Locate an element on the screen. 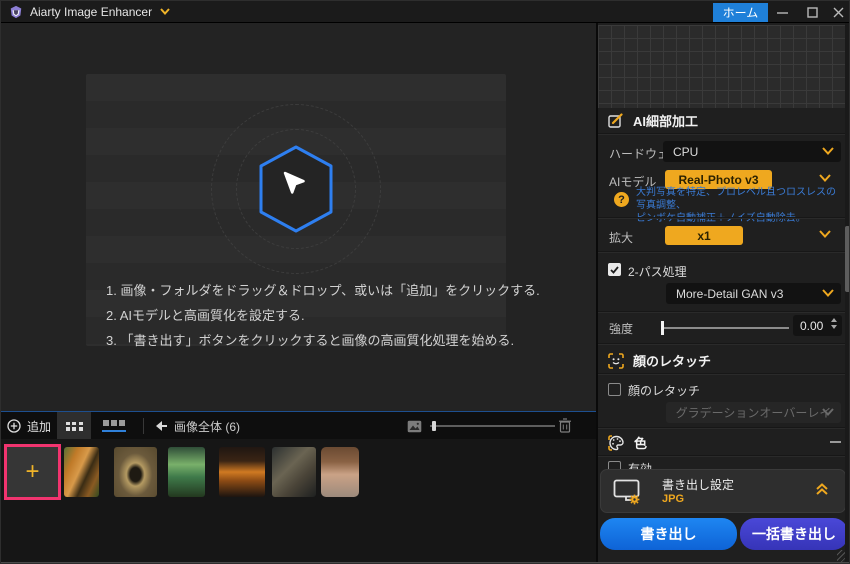 This screenshot has height=564, width=850. strip-view-active-indicator is located at coordinates (114, 431).